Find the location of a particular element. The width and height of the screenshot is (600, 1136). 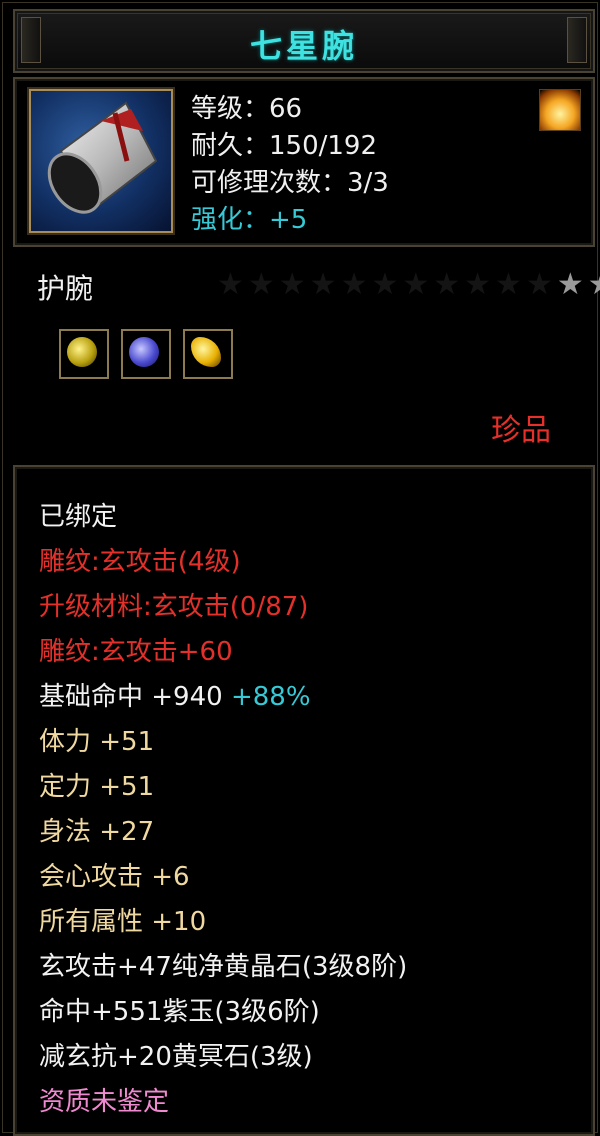

socket-line-1: 玄攻击+47纯净黄晶石(3级8阶) is located at coordinates (223, 967).